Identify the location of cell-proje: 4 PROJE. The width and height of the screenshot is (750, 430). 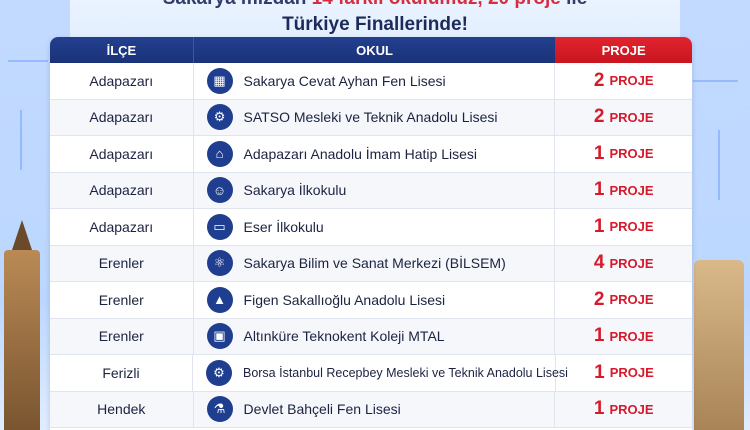
(623, 264).